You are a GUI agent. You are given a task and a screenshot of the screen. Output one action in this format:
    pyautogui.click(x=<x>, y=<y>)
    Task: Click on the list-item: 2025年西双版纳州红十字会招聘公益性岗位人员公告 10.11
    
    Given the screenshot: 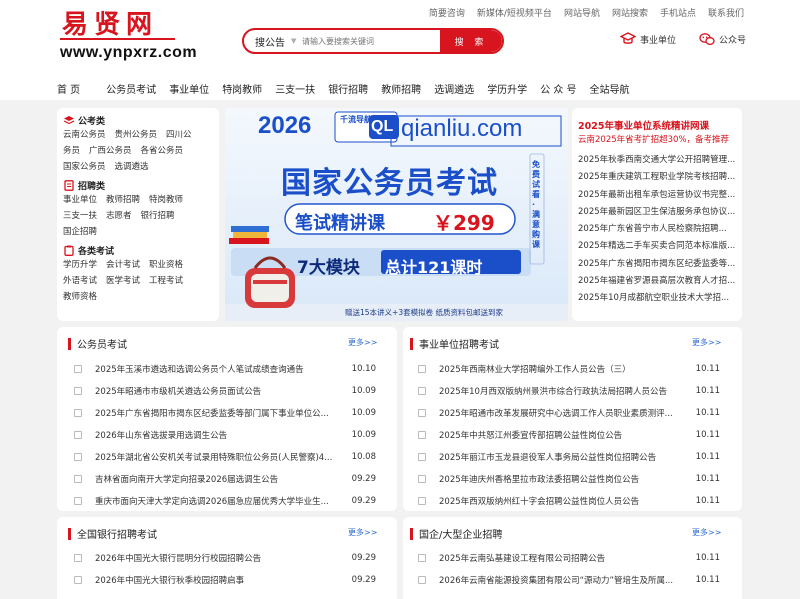 What is the action you would take?
    pyautogui.click(x=569, y=501)
    